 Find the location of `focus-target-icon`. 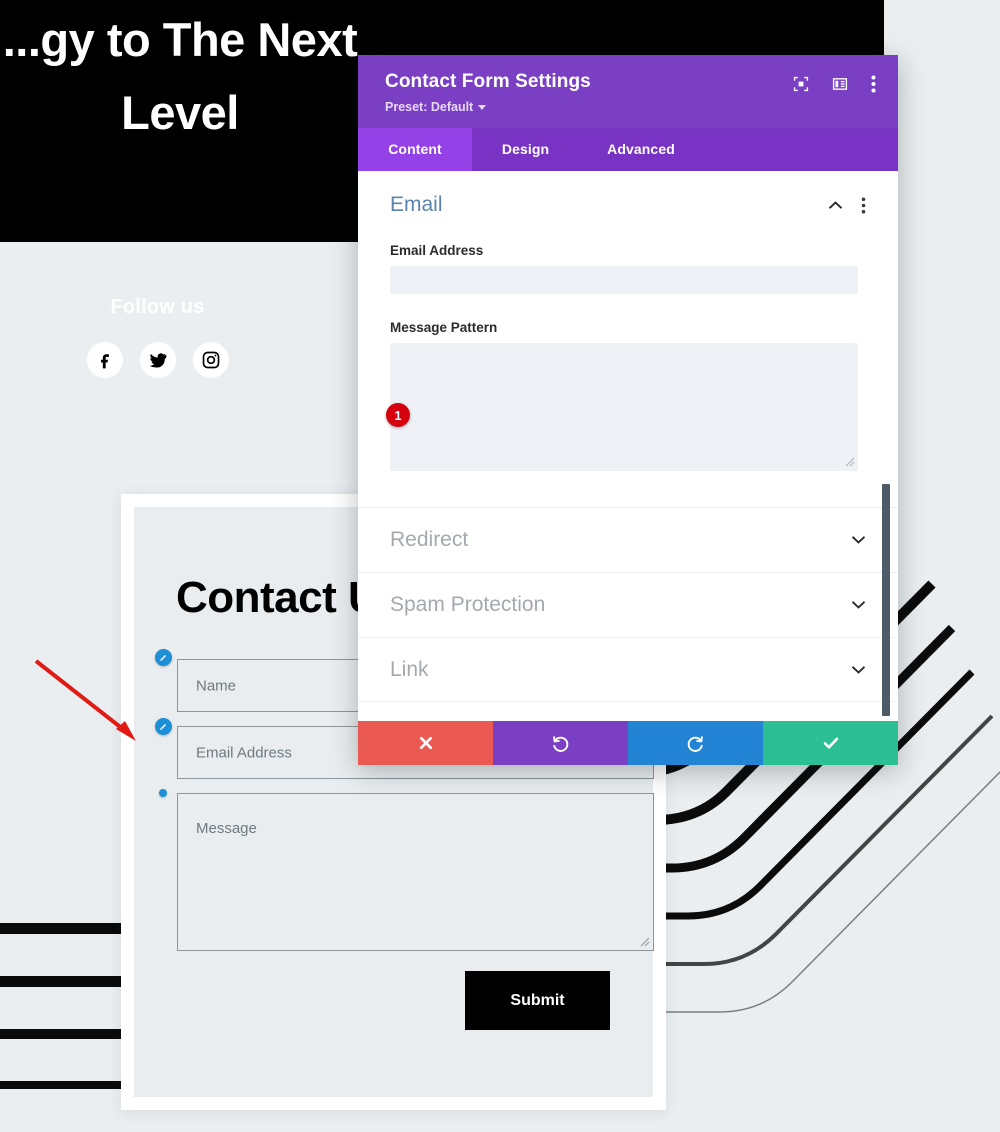

focus-target-icon is located at coordinates (801, 84).